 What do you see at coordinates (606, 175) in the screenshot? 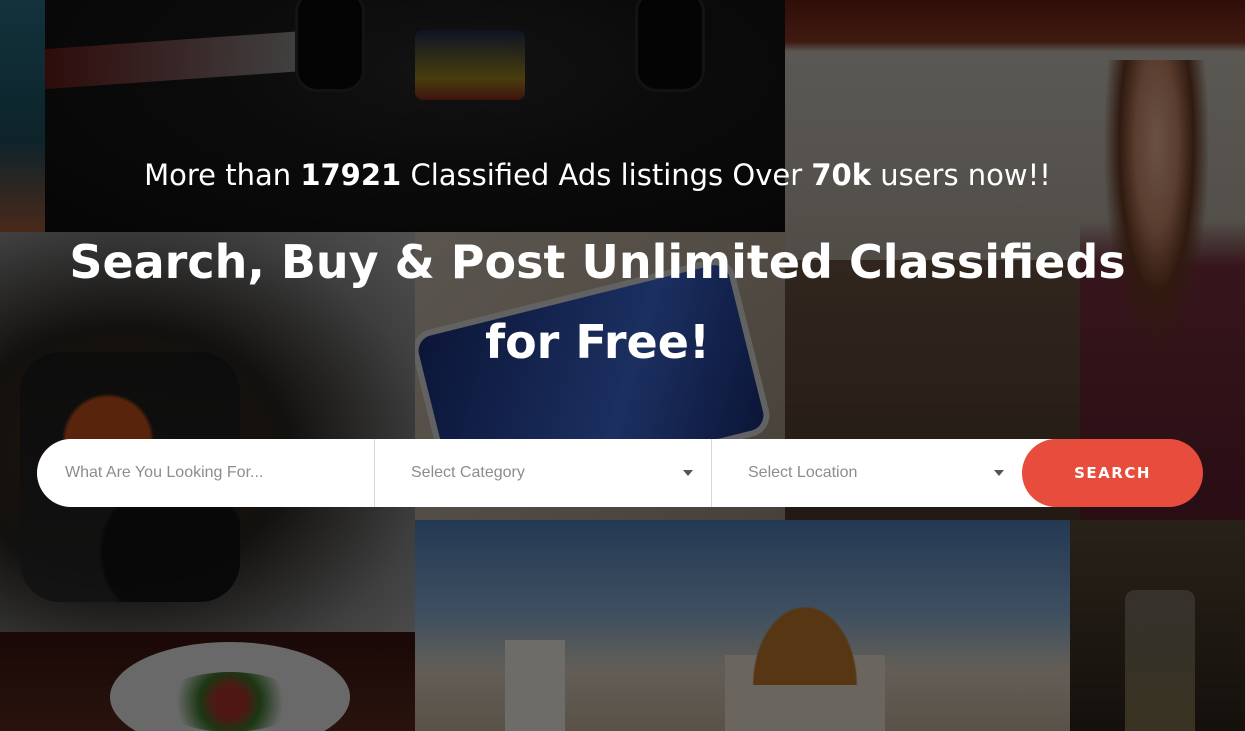
I see `tagline-middle: Classified Ads listings Over` at bounding box center [606, 175].